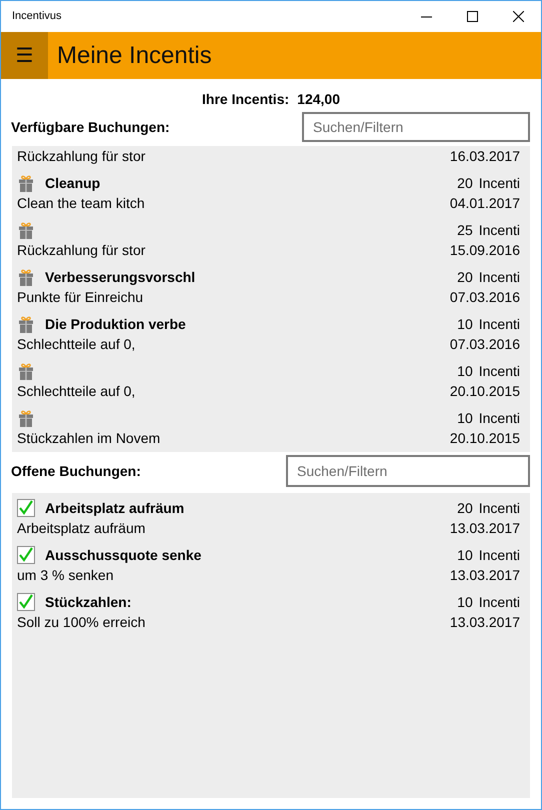  I want to click on total-label: Ihre Incentis:, so click(246, 99).